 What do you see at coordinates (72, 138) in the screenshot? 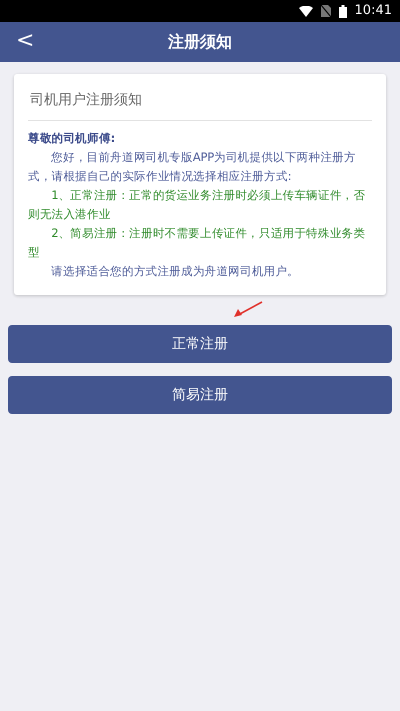
I see `notice-text: 尊敬的司机师傅:` at bounding box center [72, 138].